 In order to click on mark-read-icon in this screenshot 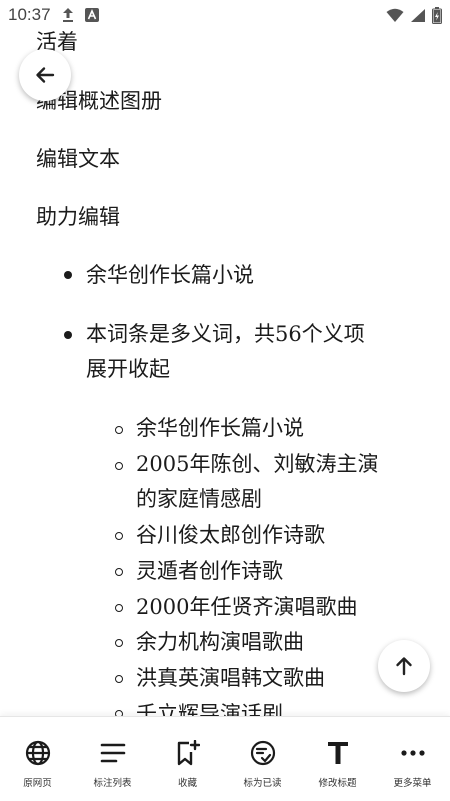, I will do `click(263, 753)`.